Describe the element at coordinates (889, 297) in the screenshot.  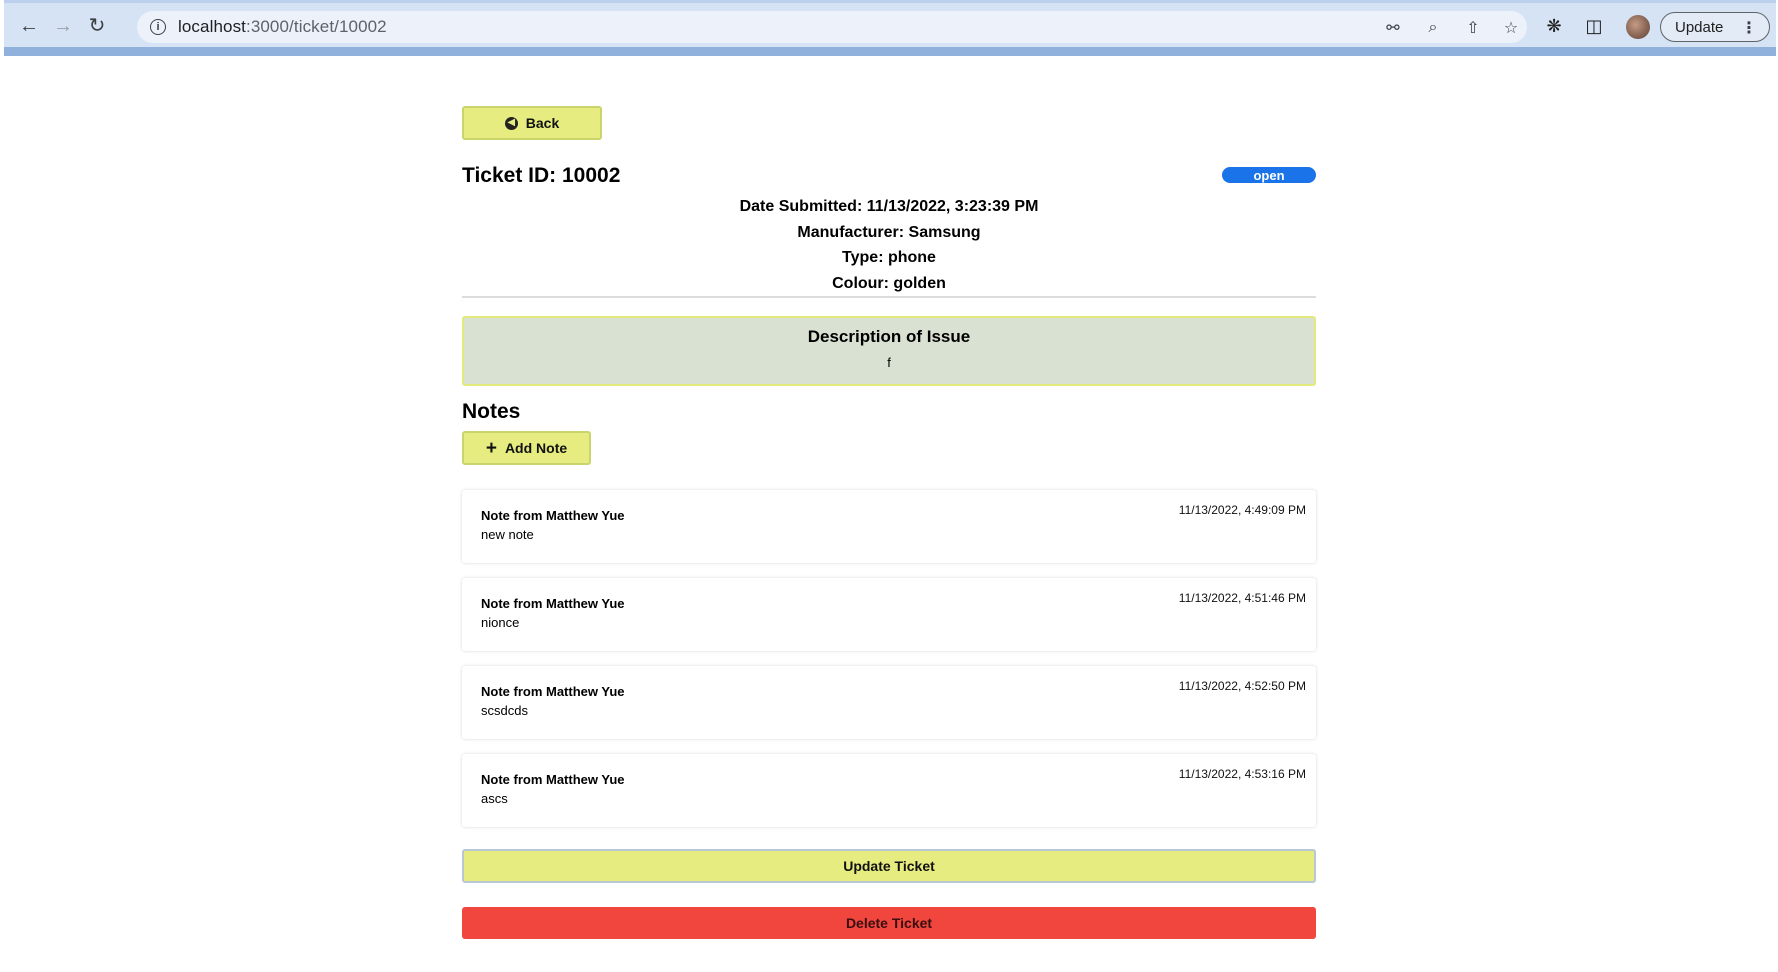
I see `divider` at that location.